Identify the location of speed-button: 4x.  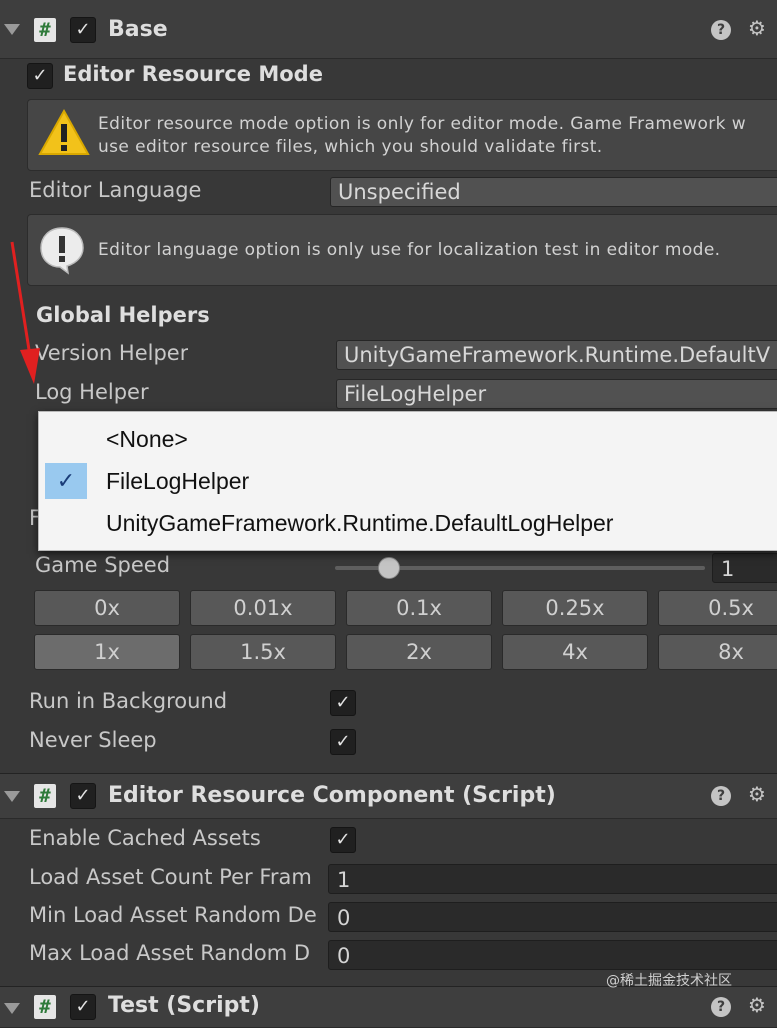
(575, 652).